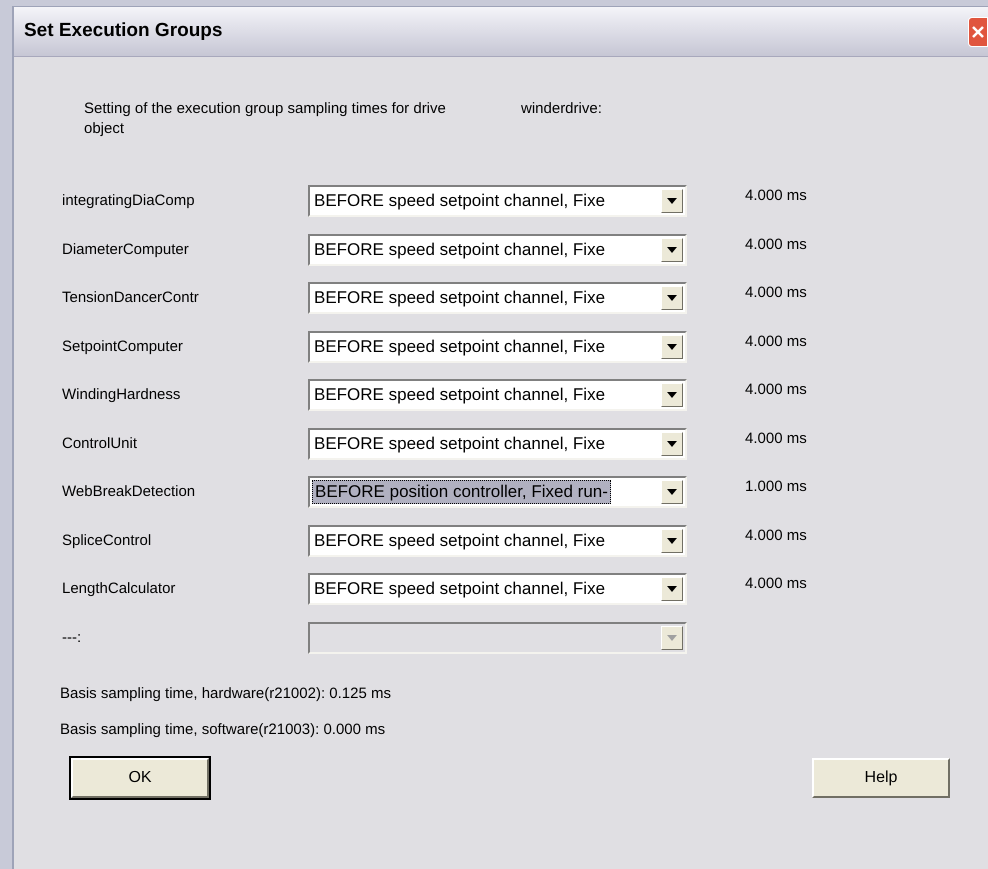 This screenshot has height=869, width=988. What do you see at coordinates (130, 298) in the screenshot?
I see `group-label: TensionDancerContr` at bounding box center [130, 298].